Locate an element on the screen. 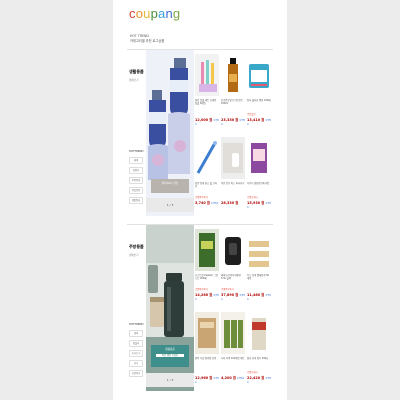  product-name: 원목 수납 정리함 선반 is located at coordinates (207, 358).